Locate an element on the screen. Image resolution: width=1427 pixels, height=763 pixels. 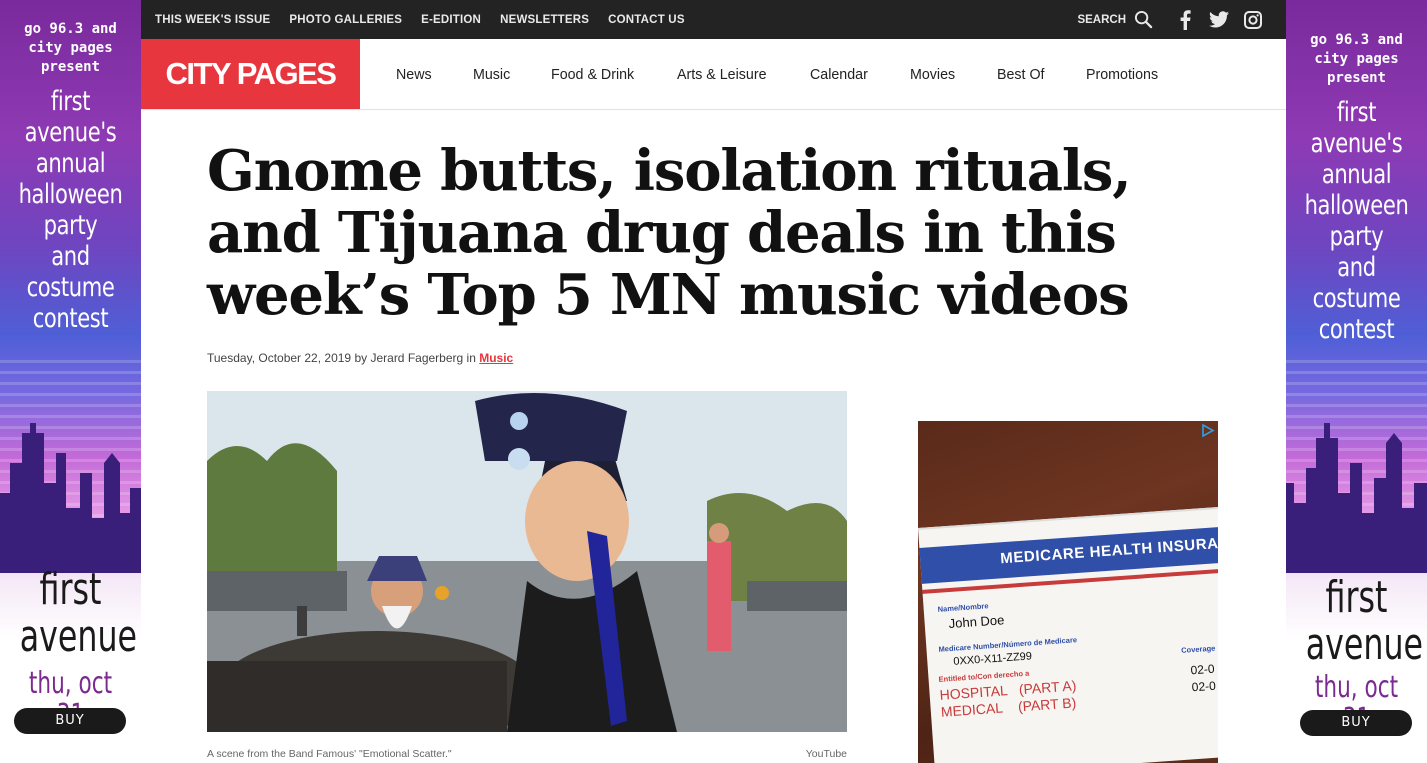
instagram-icon is located at coordinates (1253, 20).